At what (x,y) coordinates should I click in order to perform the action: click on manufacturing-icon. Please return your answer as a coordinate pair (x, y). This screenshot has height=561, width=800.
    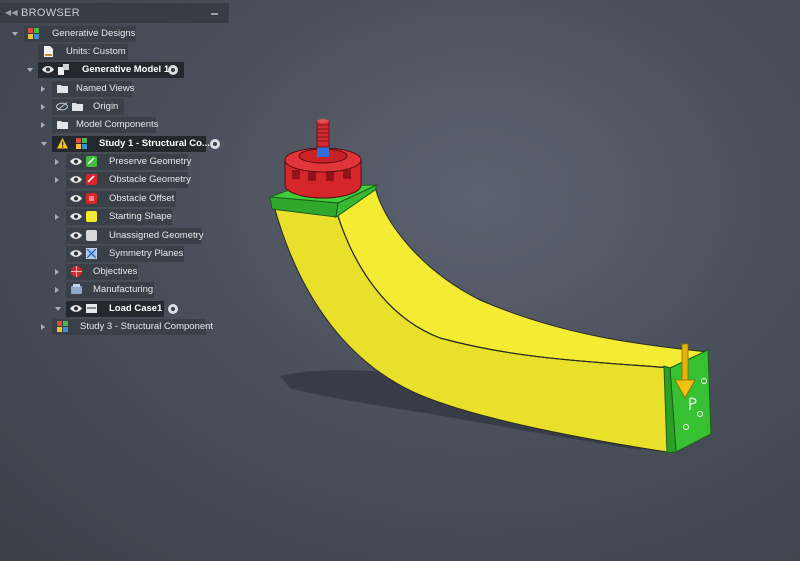
    Looking at the image, I should click on (76, 289).